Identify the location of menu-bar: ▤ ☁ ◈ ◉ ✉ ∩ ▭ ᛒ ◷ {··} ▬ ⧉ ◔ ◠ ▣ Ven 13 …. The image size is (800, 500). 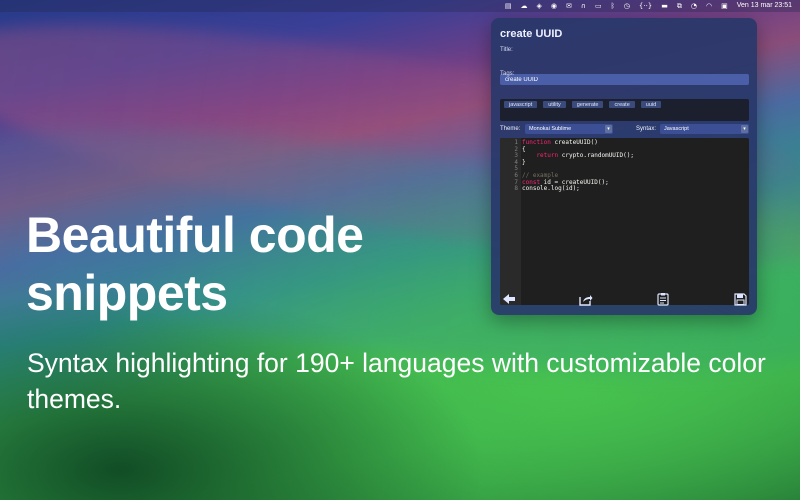
(400, 6).